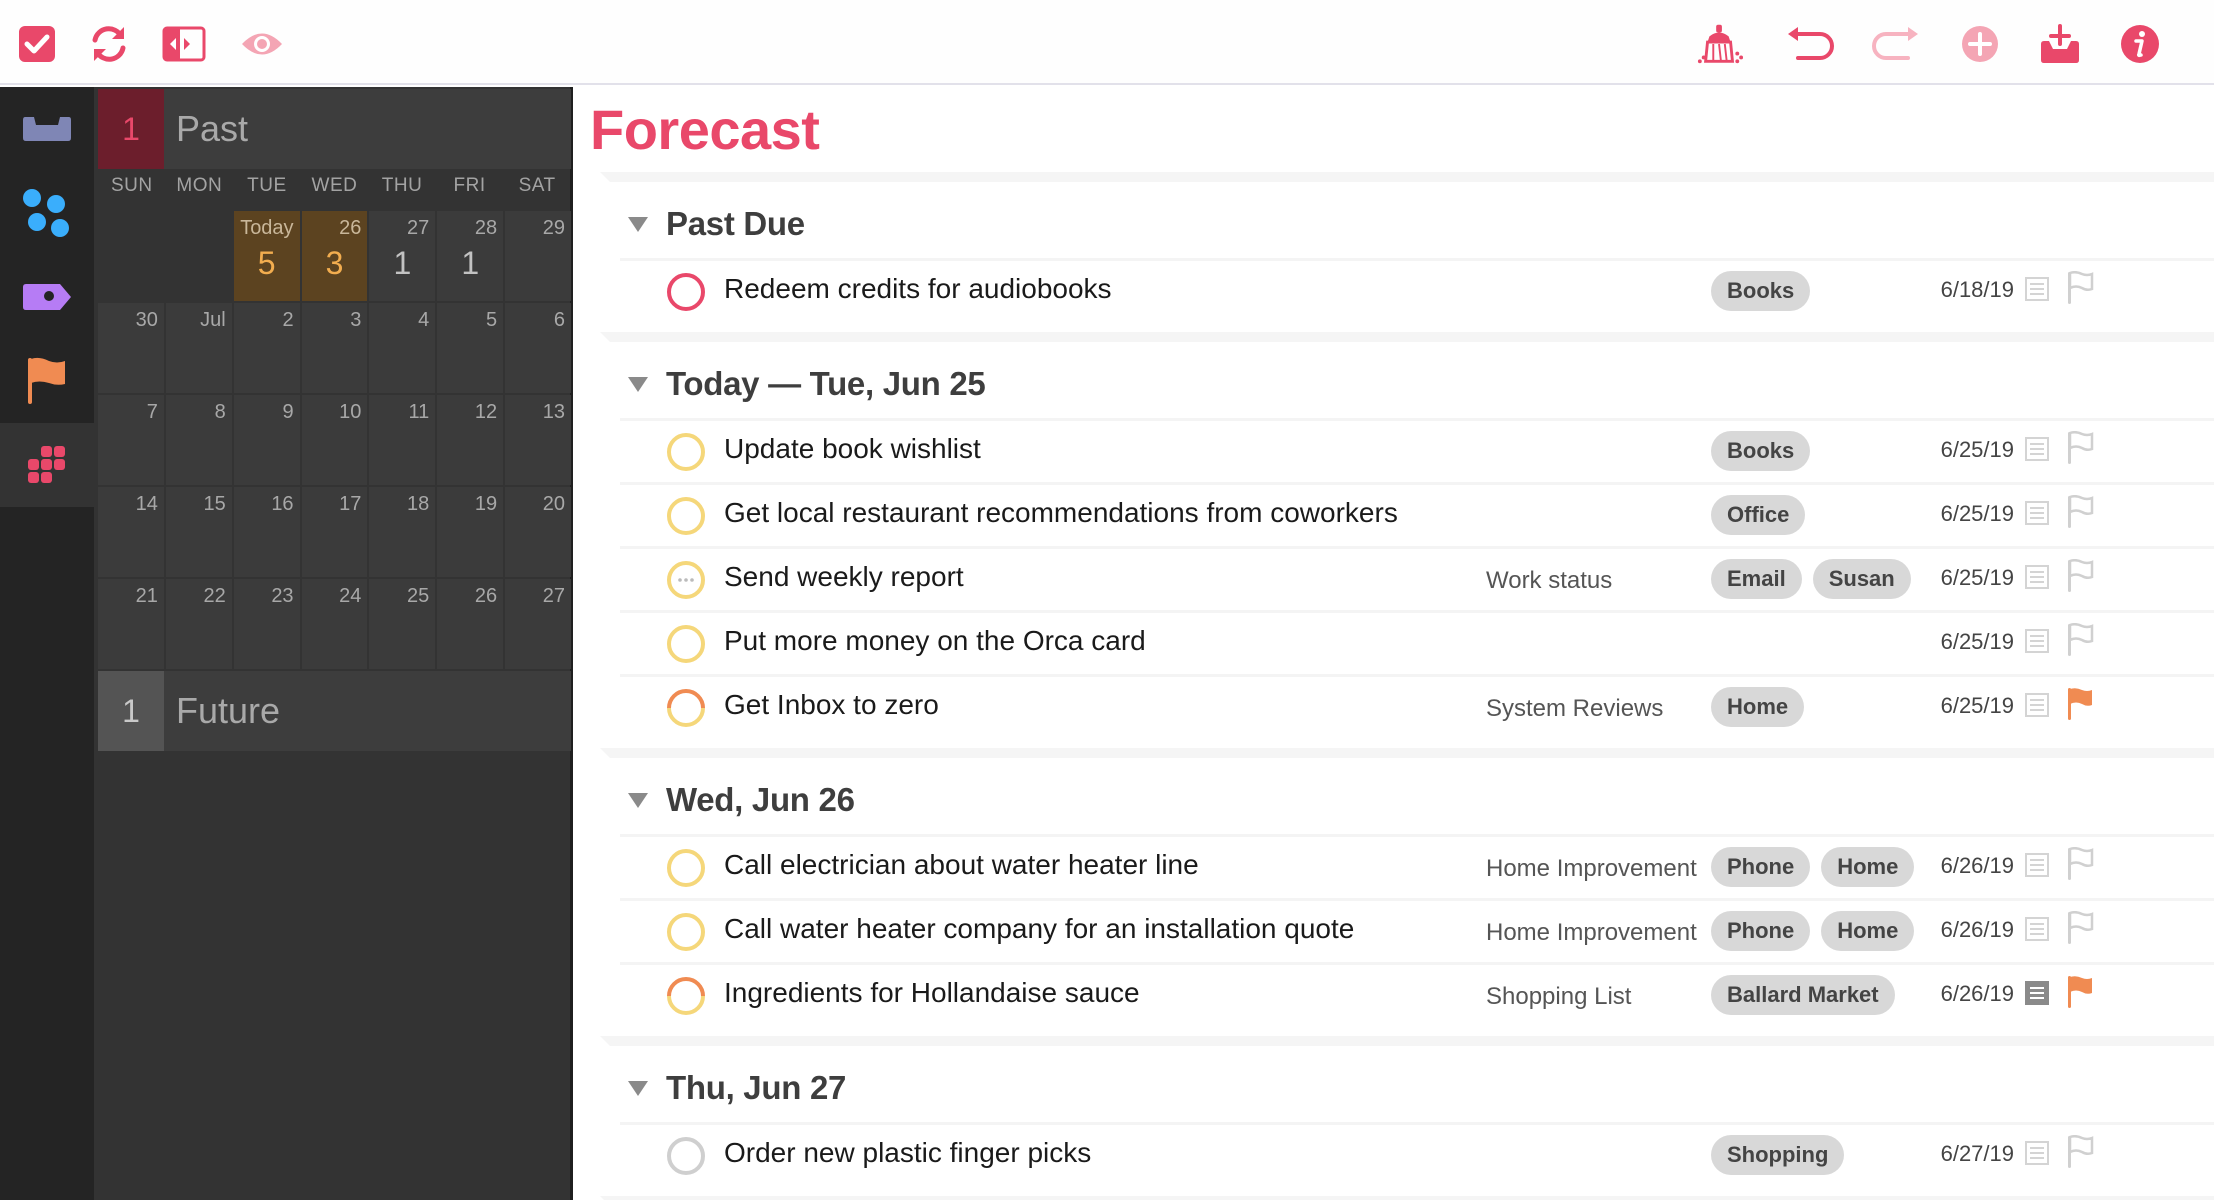  What do you see at coordinates (844, 577) in the screenshot?
I see `task-title: Send weekly report` at bounding box center [844, 577].